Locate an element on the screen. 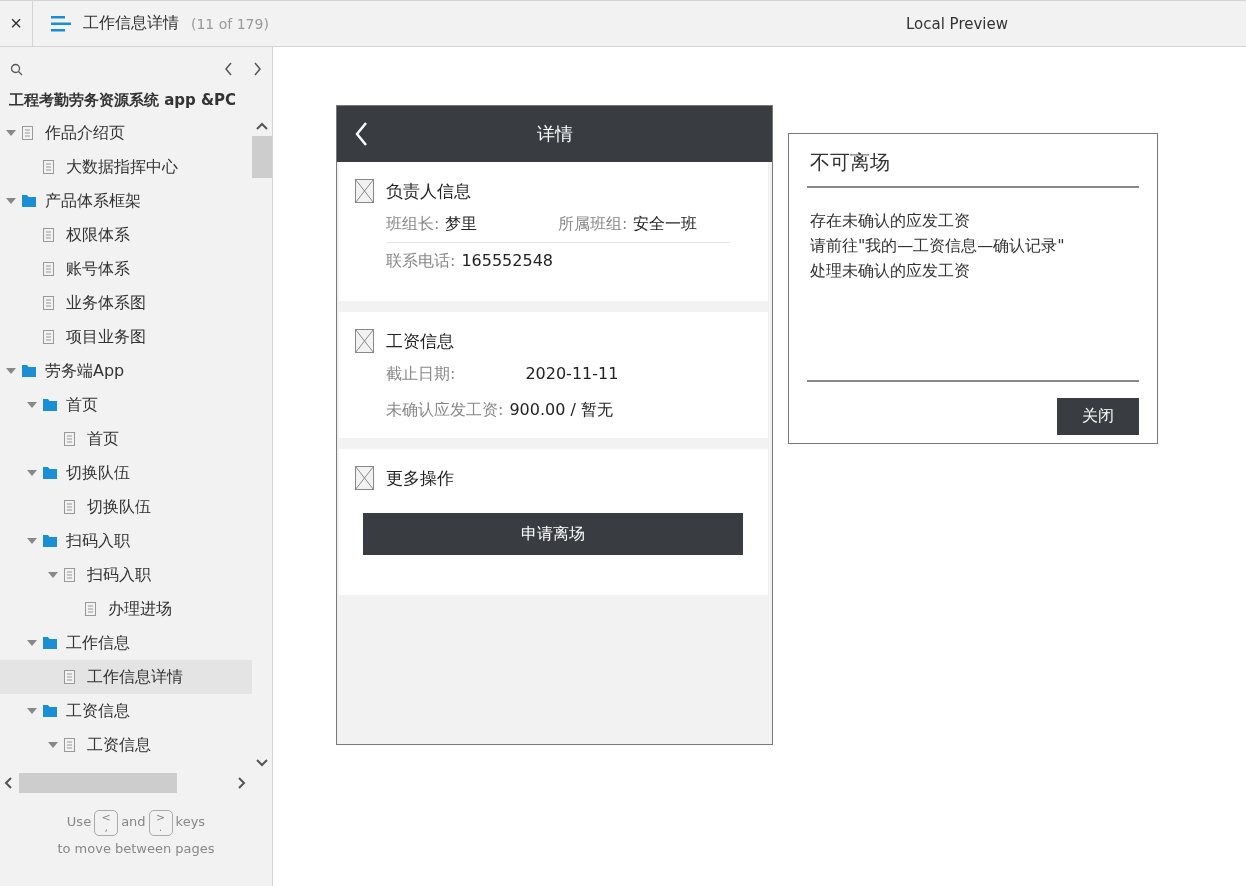 This screenshot has height=886, width=1246. field-label: 所属班组: is located at coordinates (593, 224).